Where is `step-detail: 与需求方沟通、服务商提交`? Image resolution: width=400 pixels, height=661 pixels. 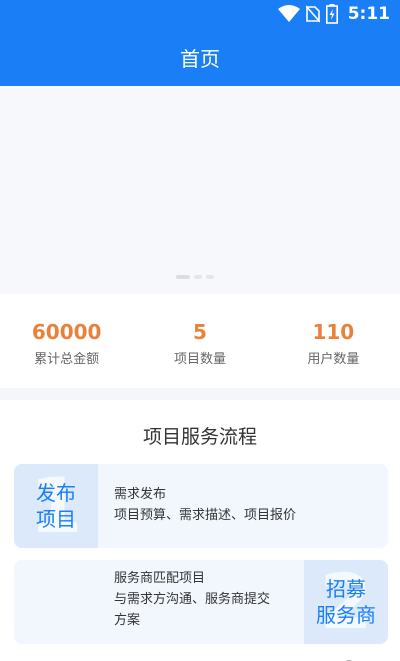
step-detail: 与需求方沟通、服务商提交 is located at coordinates (192, 599).